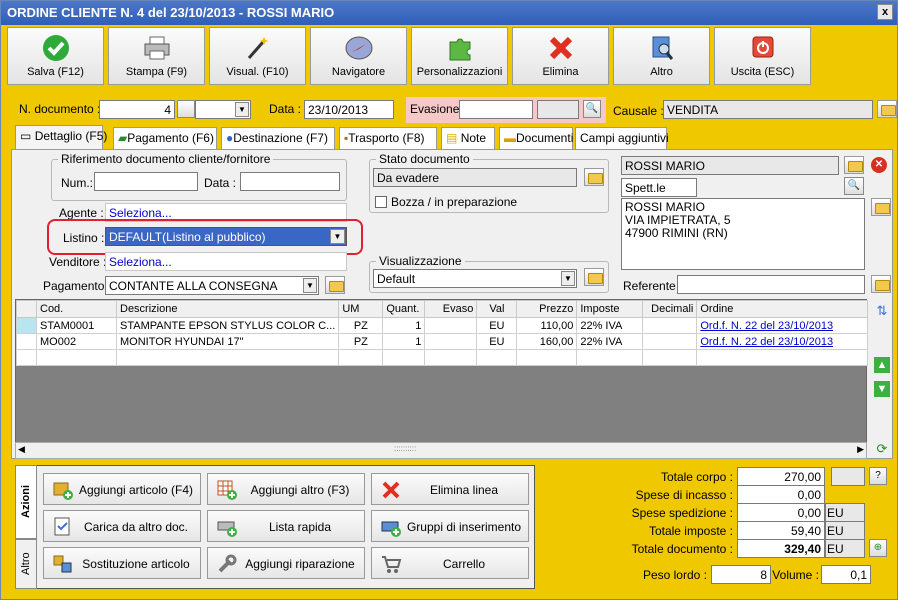 The image size is (898, 600). Describe the element at coordinates (547, 341) in the screenshot. I see `table-cell: 160,00` at that location.